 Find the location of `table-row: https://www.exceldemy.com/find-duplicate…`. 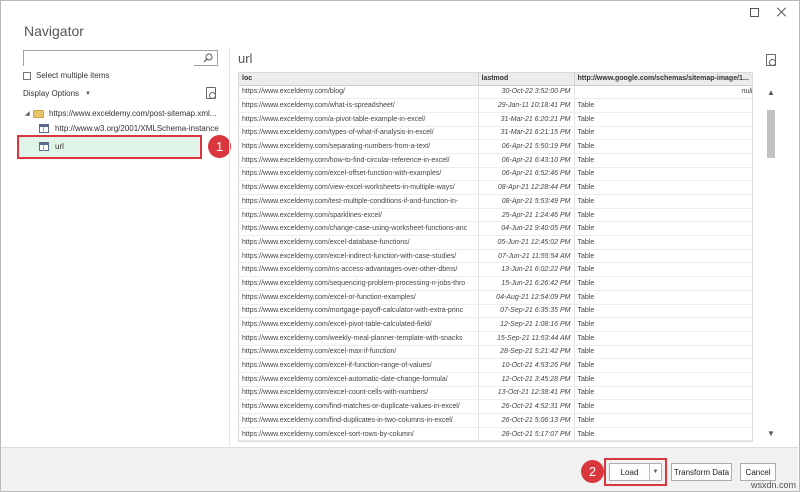

table-row: https://www.exceldemy.com/find-duplicate… is located at coordinates (495, 420).